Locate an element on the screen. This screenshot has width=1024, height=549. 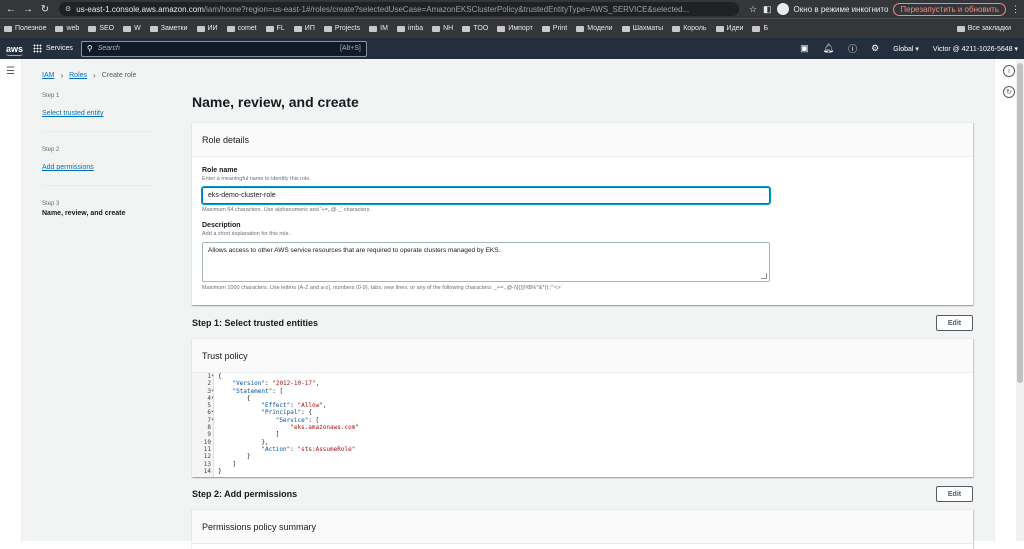
page-scrollbar is located at coordinates (1020, 300).